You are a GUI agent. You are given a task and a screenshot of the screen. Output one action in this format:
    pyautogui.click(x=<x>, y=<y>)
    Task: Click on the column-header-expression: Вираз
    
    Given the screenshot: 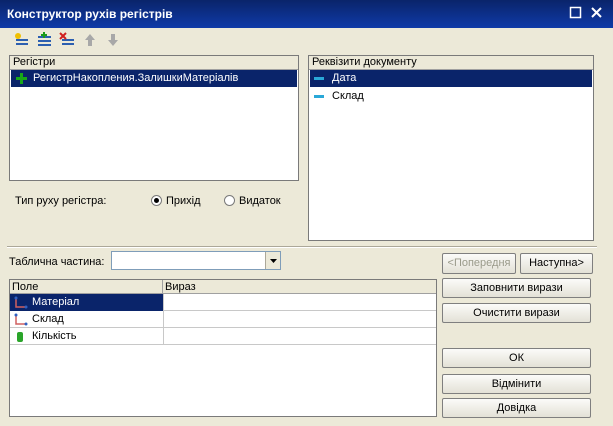 What is the action you would take?
    pyautogui.click(x=180, y=287)
    